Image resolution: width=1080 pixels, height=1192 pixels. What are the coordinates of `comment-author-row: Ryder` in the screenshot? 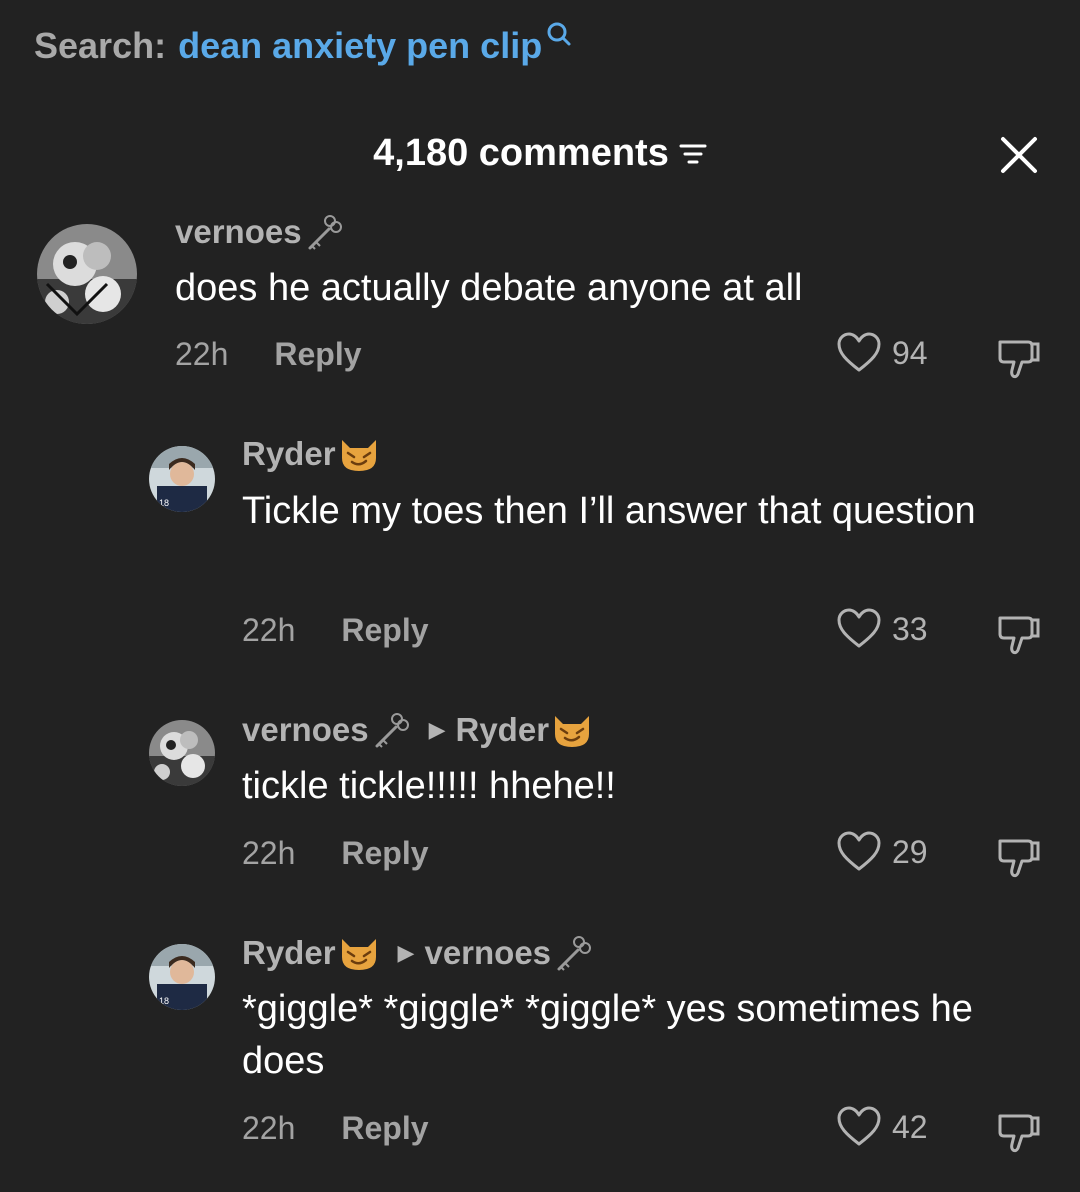 It's located at (311, 454).